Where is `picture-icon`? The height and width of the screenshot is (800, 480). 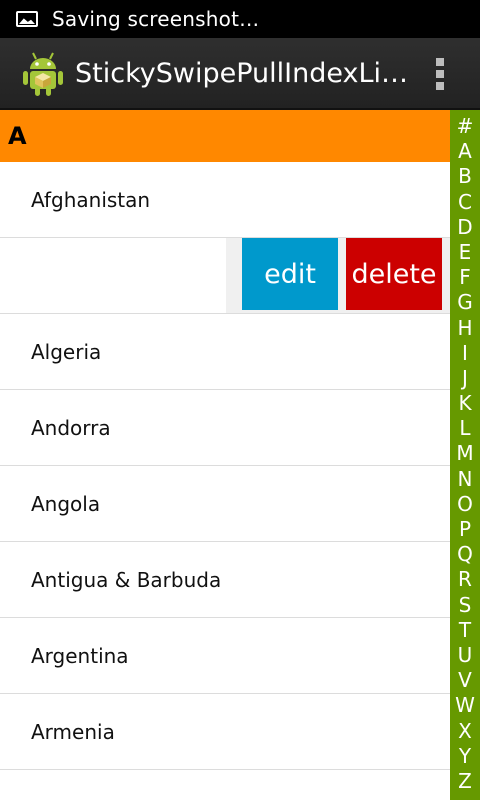 picture-icon is located at coordinates (27, 19).